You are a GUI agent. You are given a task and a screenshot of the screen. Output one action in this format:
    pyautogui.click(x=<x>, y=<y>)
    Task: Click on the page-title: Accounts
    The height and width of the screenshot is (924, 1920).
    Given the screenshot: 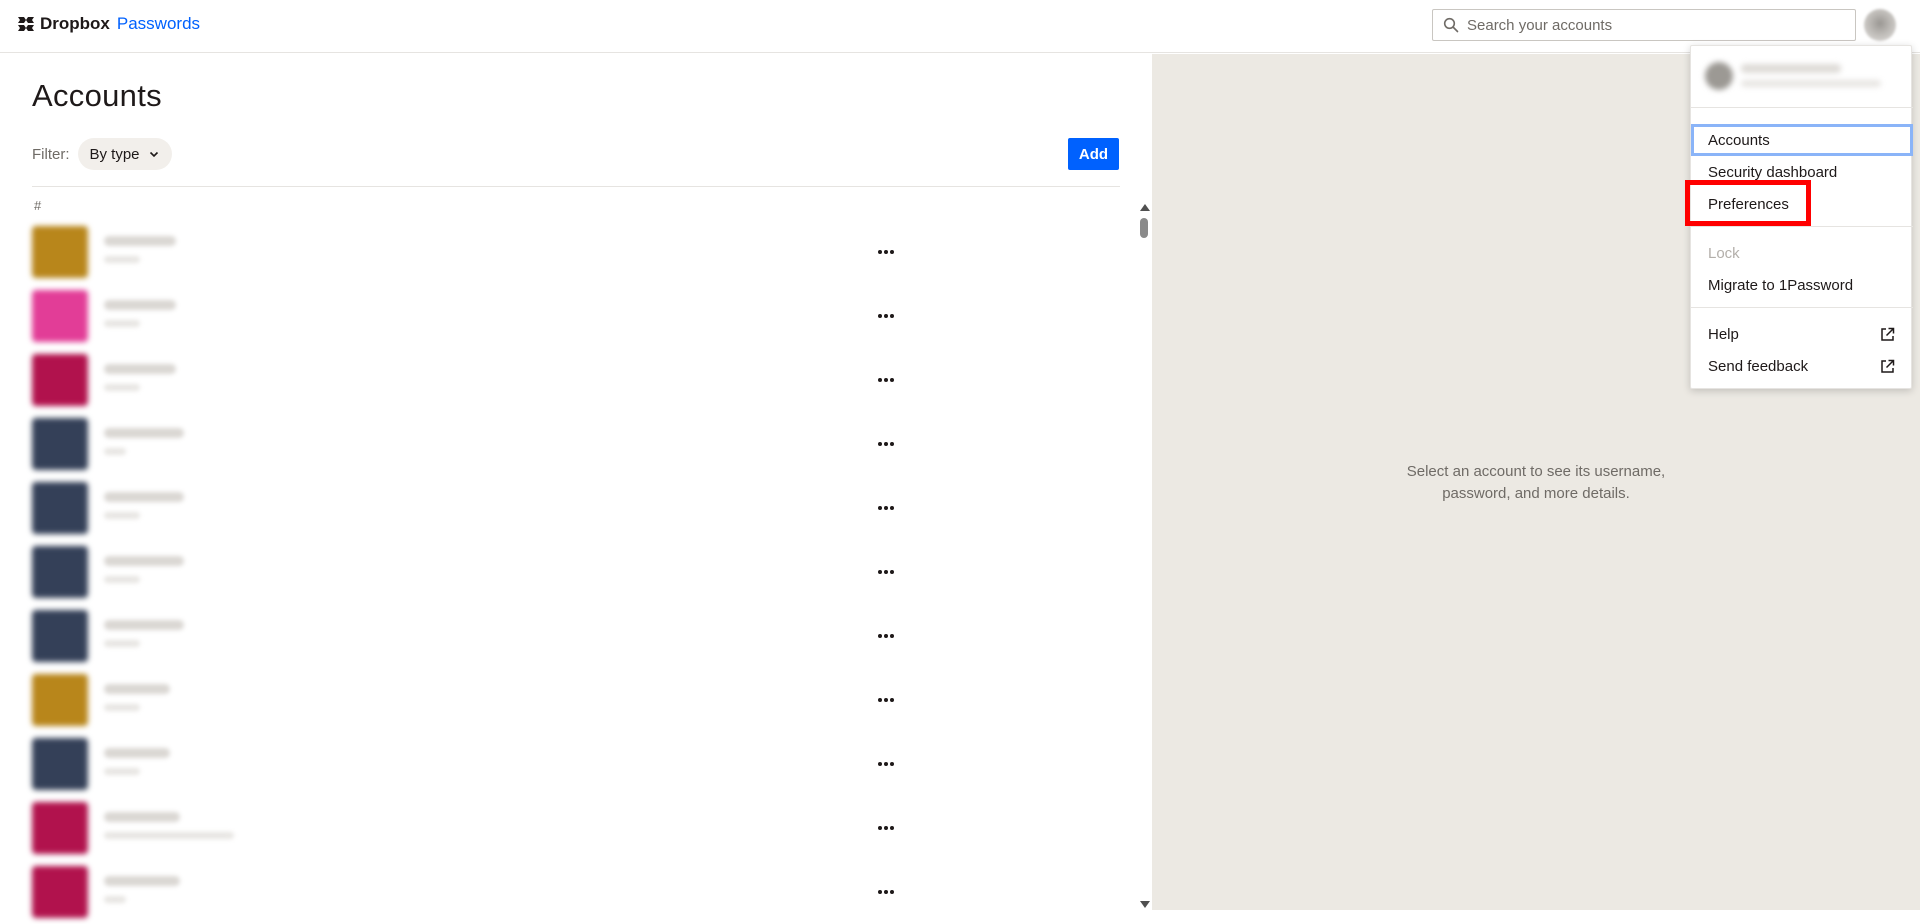 What is the action you would take?
    pyautogui.click(x=97, y=95)
    